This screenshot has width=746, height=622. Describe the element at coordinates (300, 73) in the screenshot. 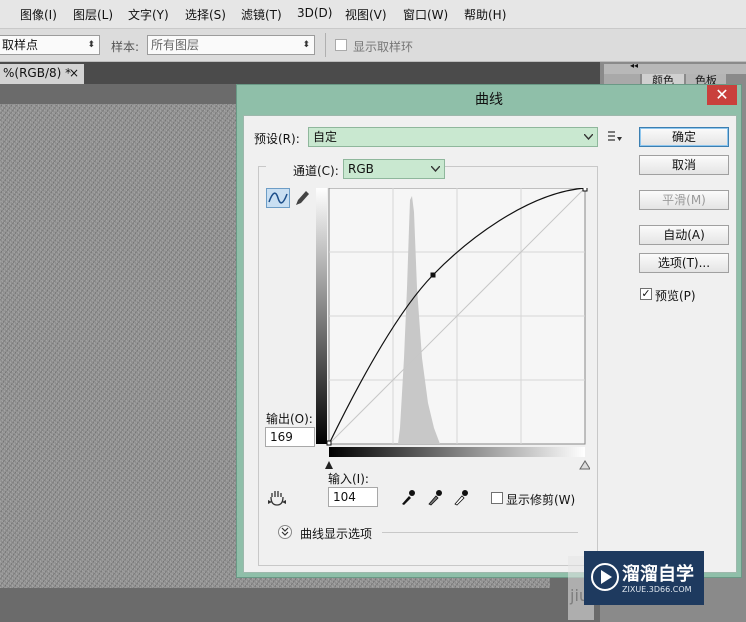

I see `document-tab-bar: %(RGB/8) * ×` at that location.